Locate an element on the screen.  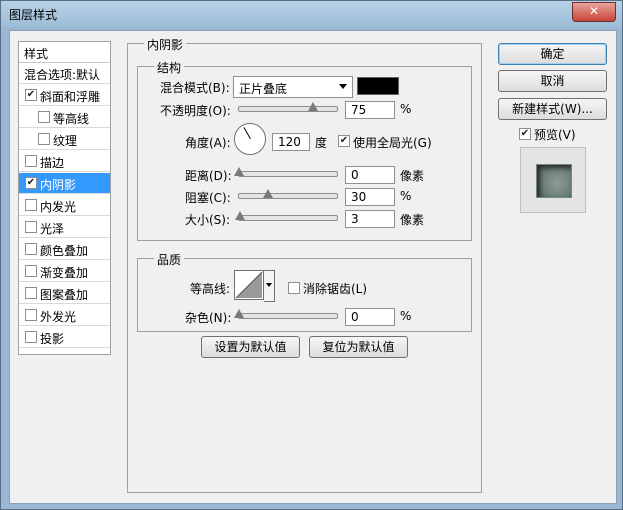
style-list-item: 纹理 is located at coordinates (64, 139).